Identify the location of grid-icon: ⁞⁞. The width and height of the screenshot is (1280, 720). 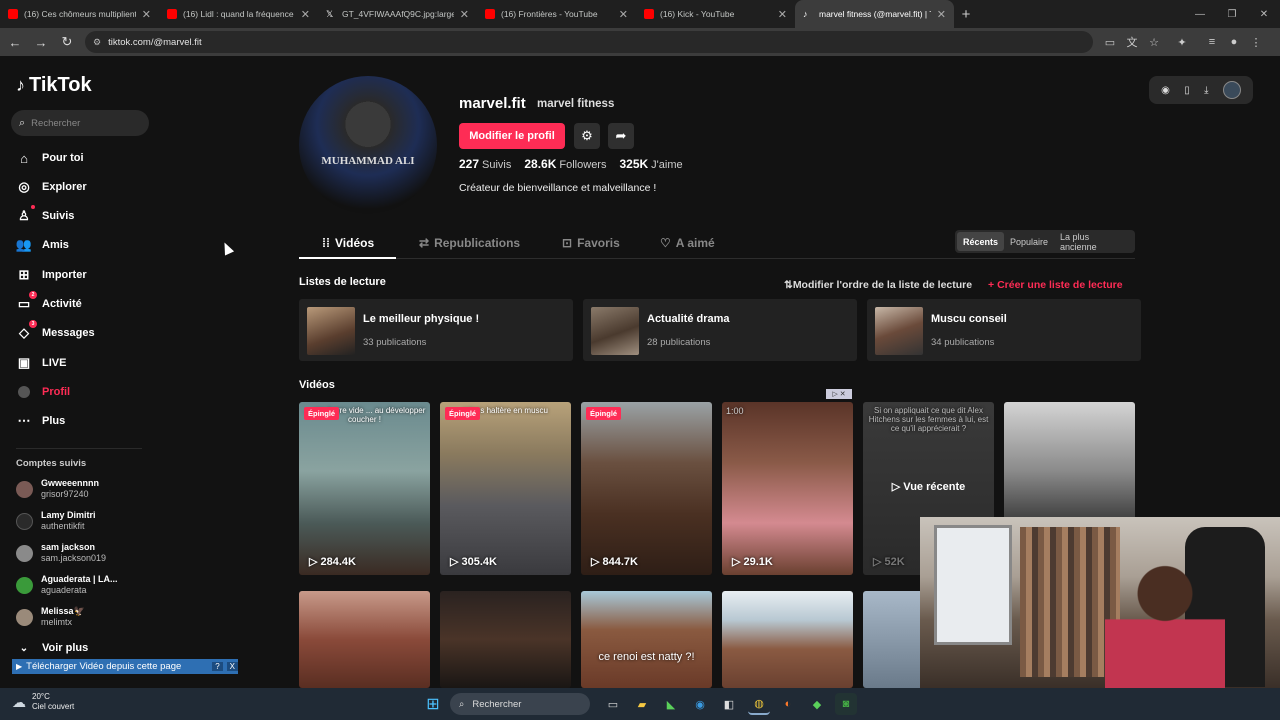
(326, 242).